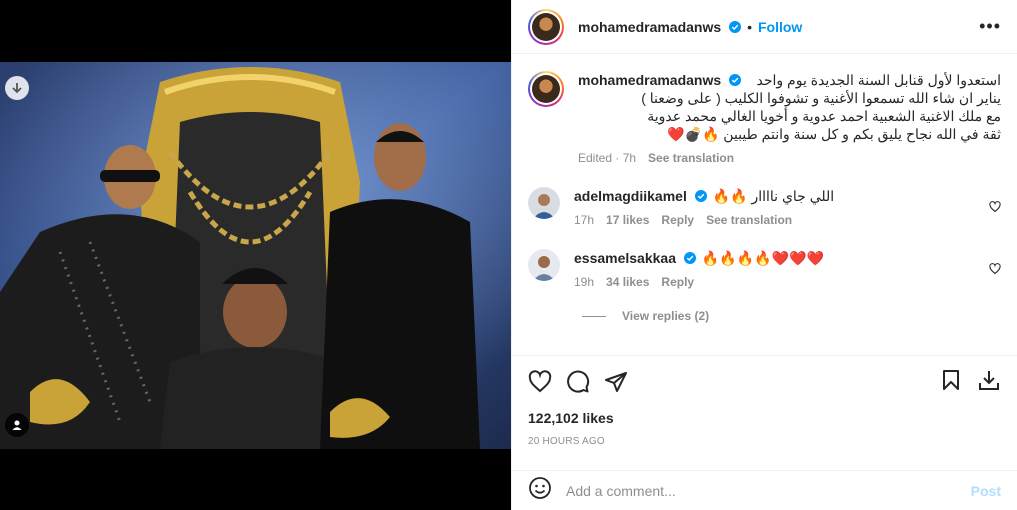 The height and width of the screenshot is (510, 1017). What do you see at coordinates (584, 220) in the screenshot?
I see `comment-time: 17h` at bounding box center [584, 220].